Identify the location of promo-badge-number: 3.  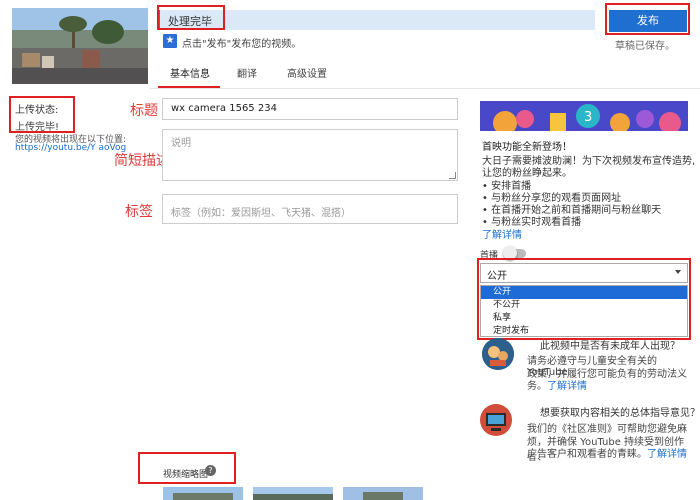
(588, 117).